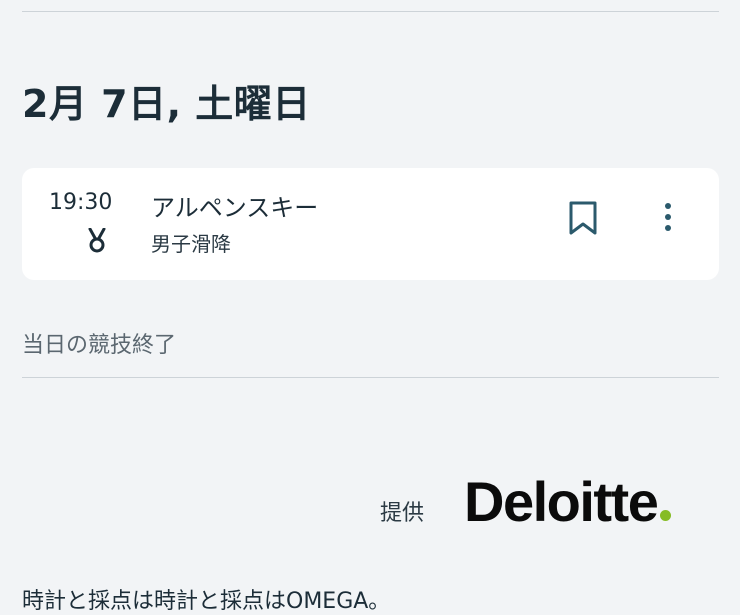 This screenshot has height=615, width=740. I want to click on date-heading: 2月 7日, 土曜日, so click(166, 104).